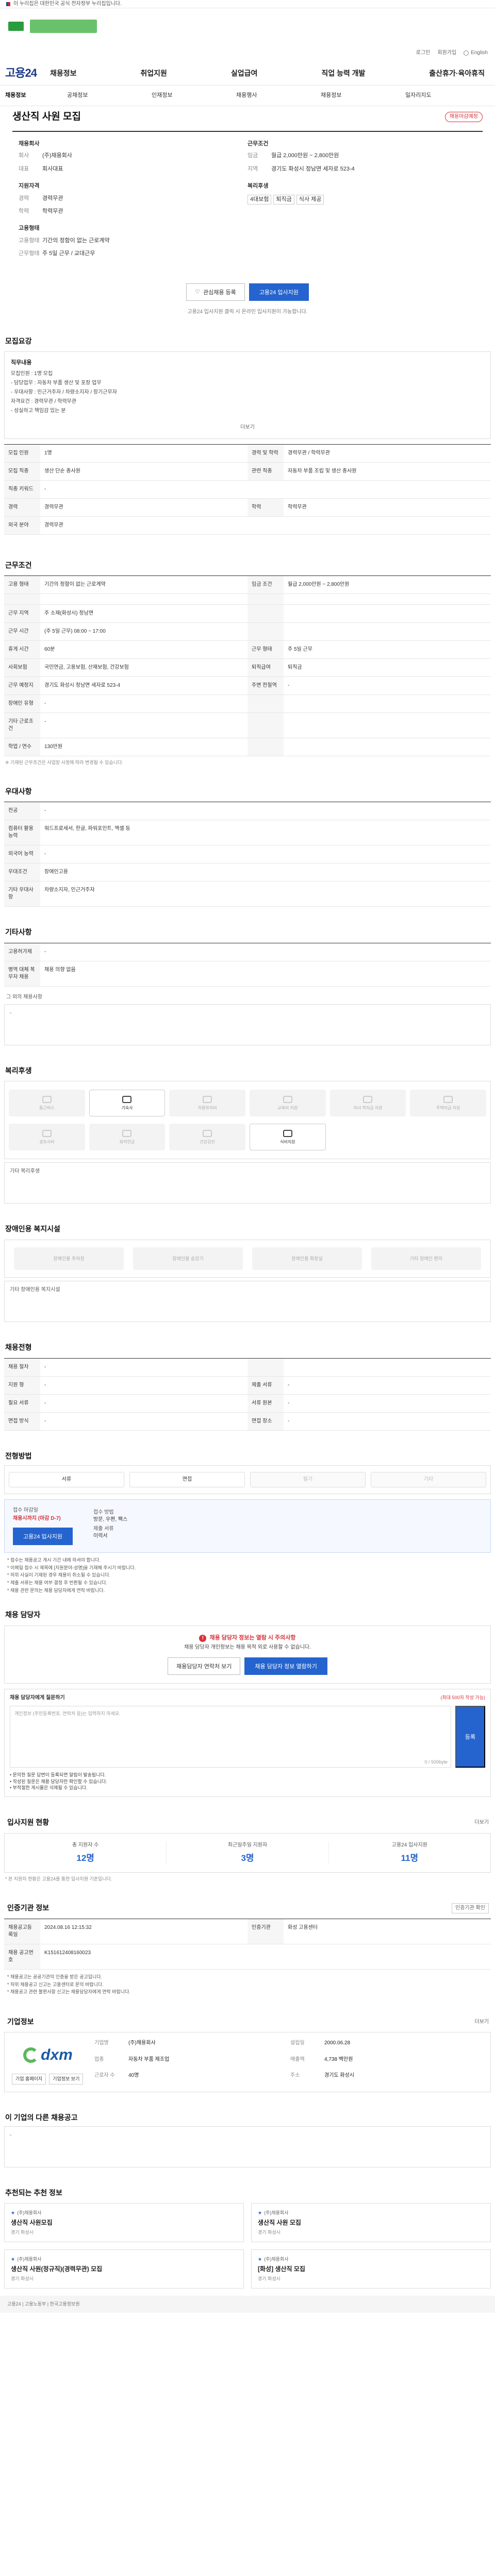 The width and height of the screenshot is (495, 2576). What do you see at coordinates (204, 1666) in the screenshot?
I see `contact-view-button: 채용담당자 연락처 보기` at bounding box center [204, 1666].